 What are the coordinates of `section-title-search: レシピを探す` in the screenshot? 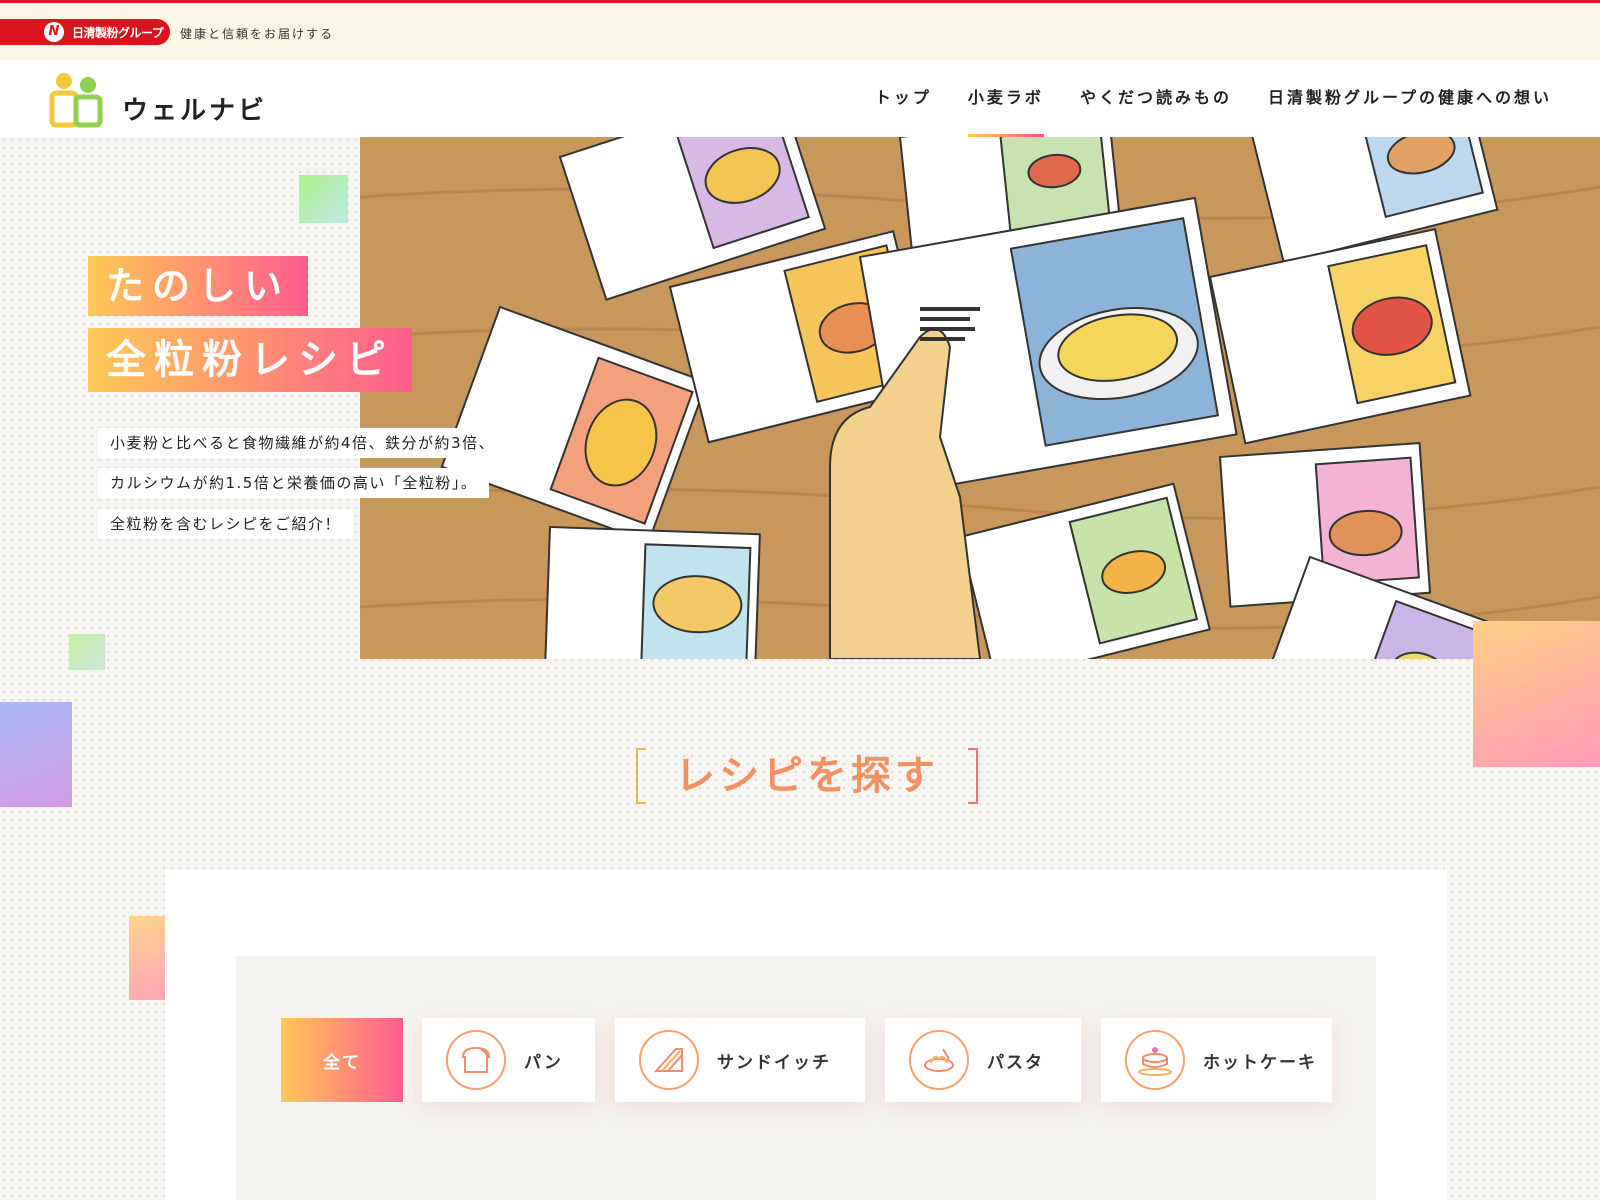 It's located at (807, 776).